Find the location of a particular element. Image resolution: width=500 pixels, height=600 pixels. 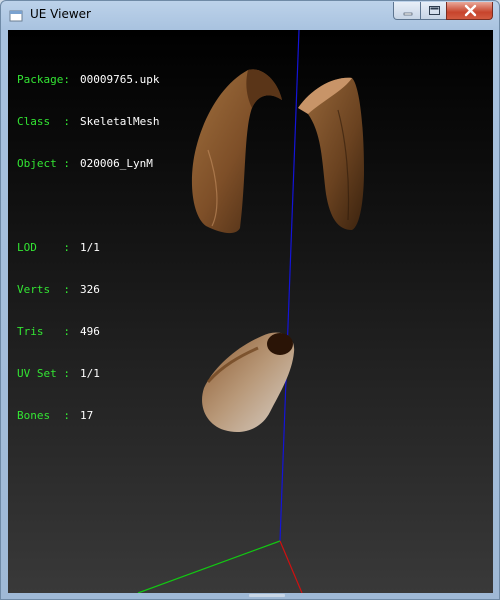

verts-row: Verts : 326 is located at coordinates (88, 290).